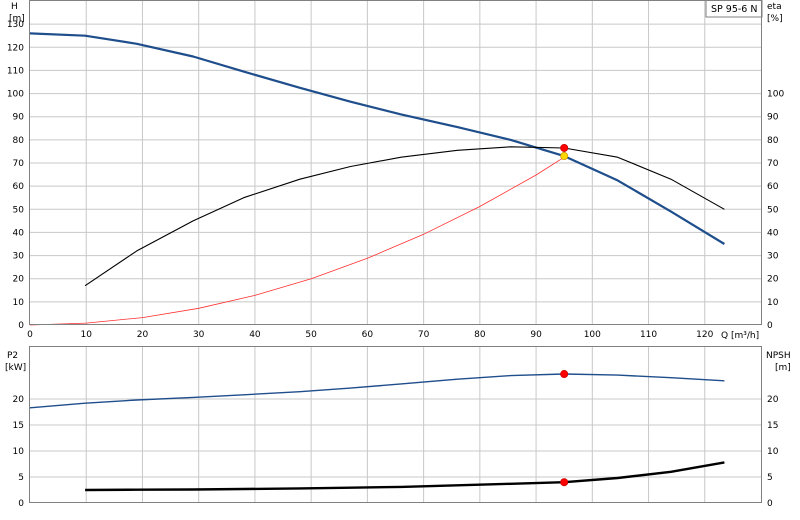  Describe the element at coordinates (19, 257) in the screenshot. I see `top-left-tick-label: 30` at that location.